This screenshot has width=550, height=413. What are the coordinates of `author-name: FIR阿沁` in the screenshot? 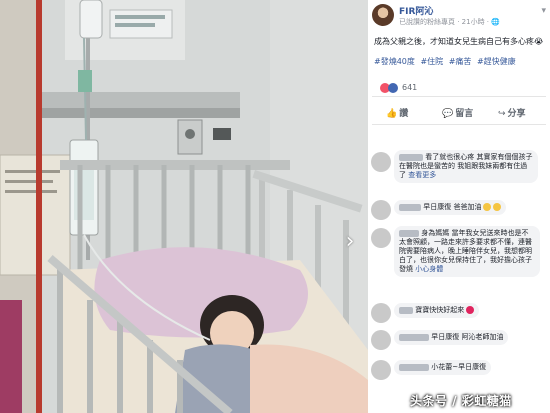 It's located at (416, 10).